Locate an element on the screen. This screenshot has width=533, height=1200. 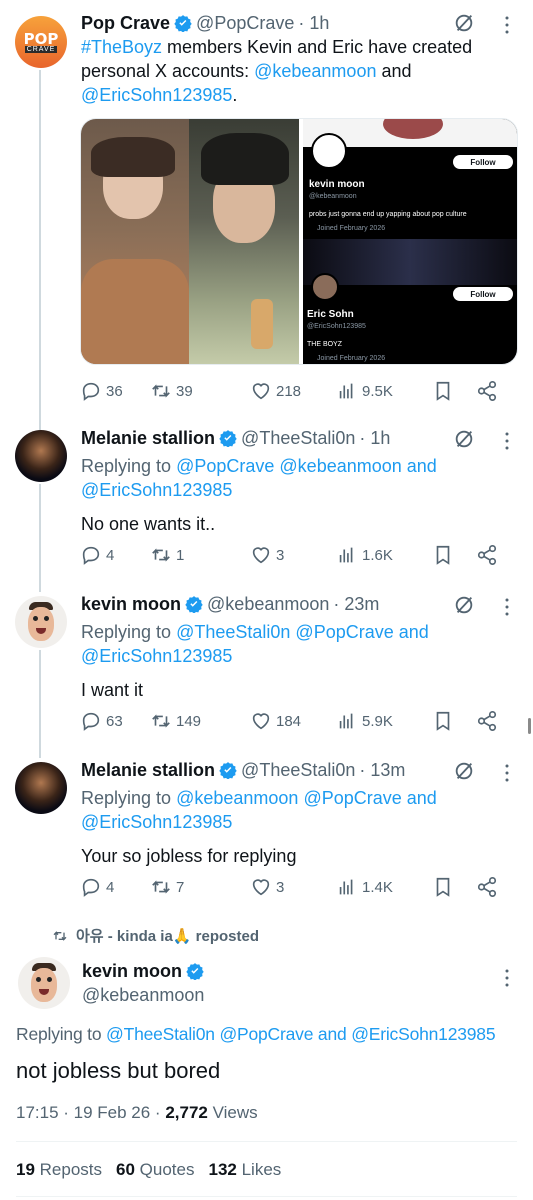
like-button: 218 is located at coordinates (293, 391).